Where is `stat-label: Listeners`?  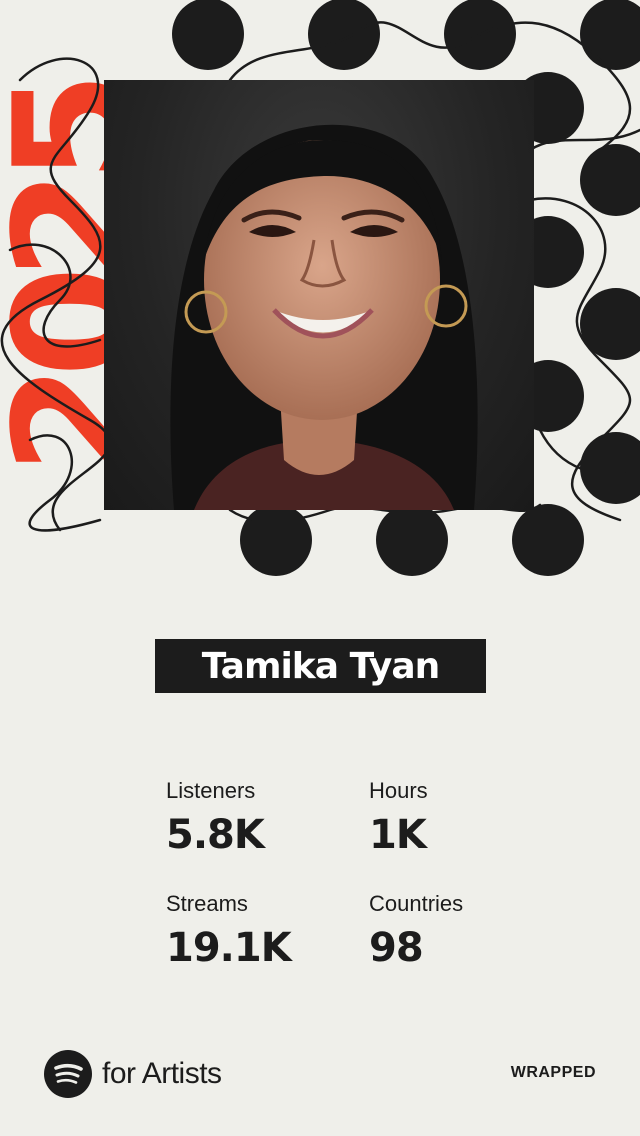
stat-label: Listeners is located at coordinates (211, 790).